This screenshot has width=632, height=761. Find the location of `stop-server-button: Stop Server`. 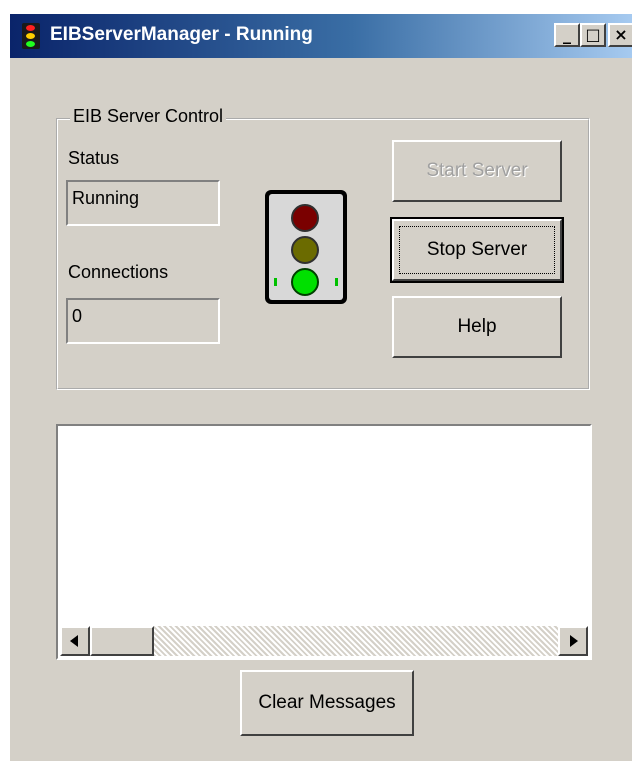

stop-server-button: Stop Server is located at coordinates (477, 250).